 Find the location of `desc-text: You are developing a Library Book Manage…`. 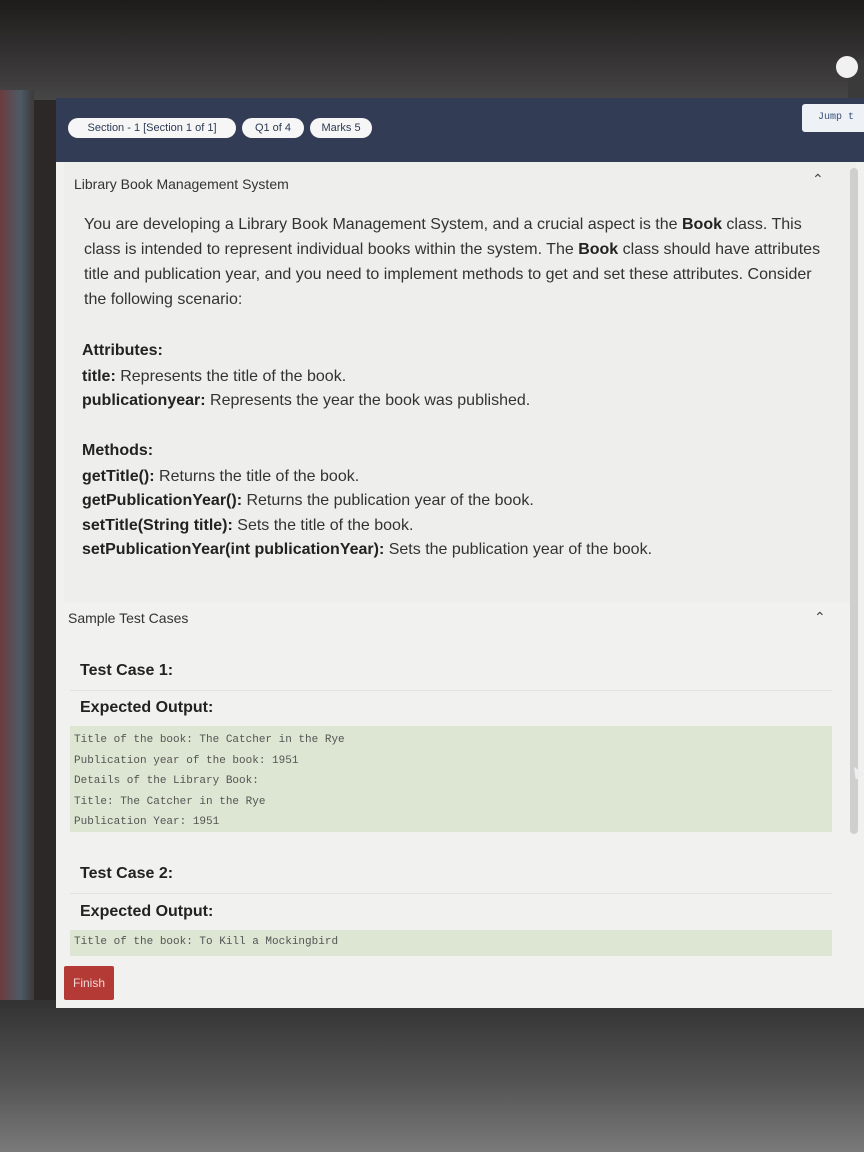

desc-text: You are developing a Library Book Manage… is located at coordinates (383, 224).